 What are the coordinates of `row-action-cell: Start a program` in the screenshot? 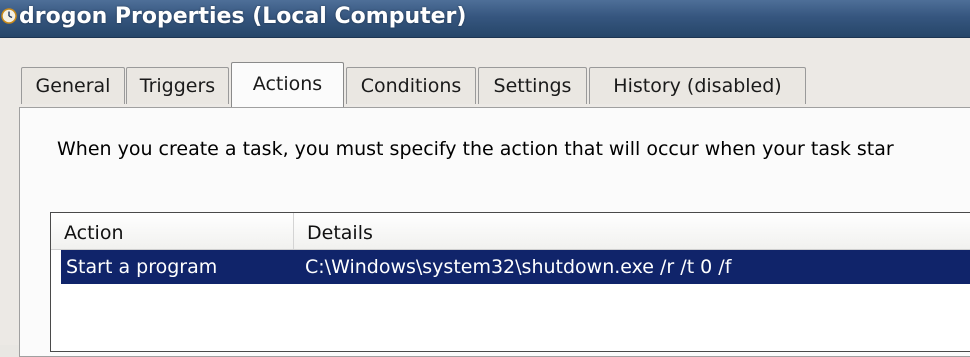 It's located at (142, 267).